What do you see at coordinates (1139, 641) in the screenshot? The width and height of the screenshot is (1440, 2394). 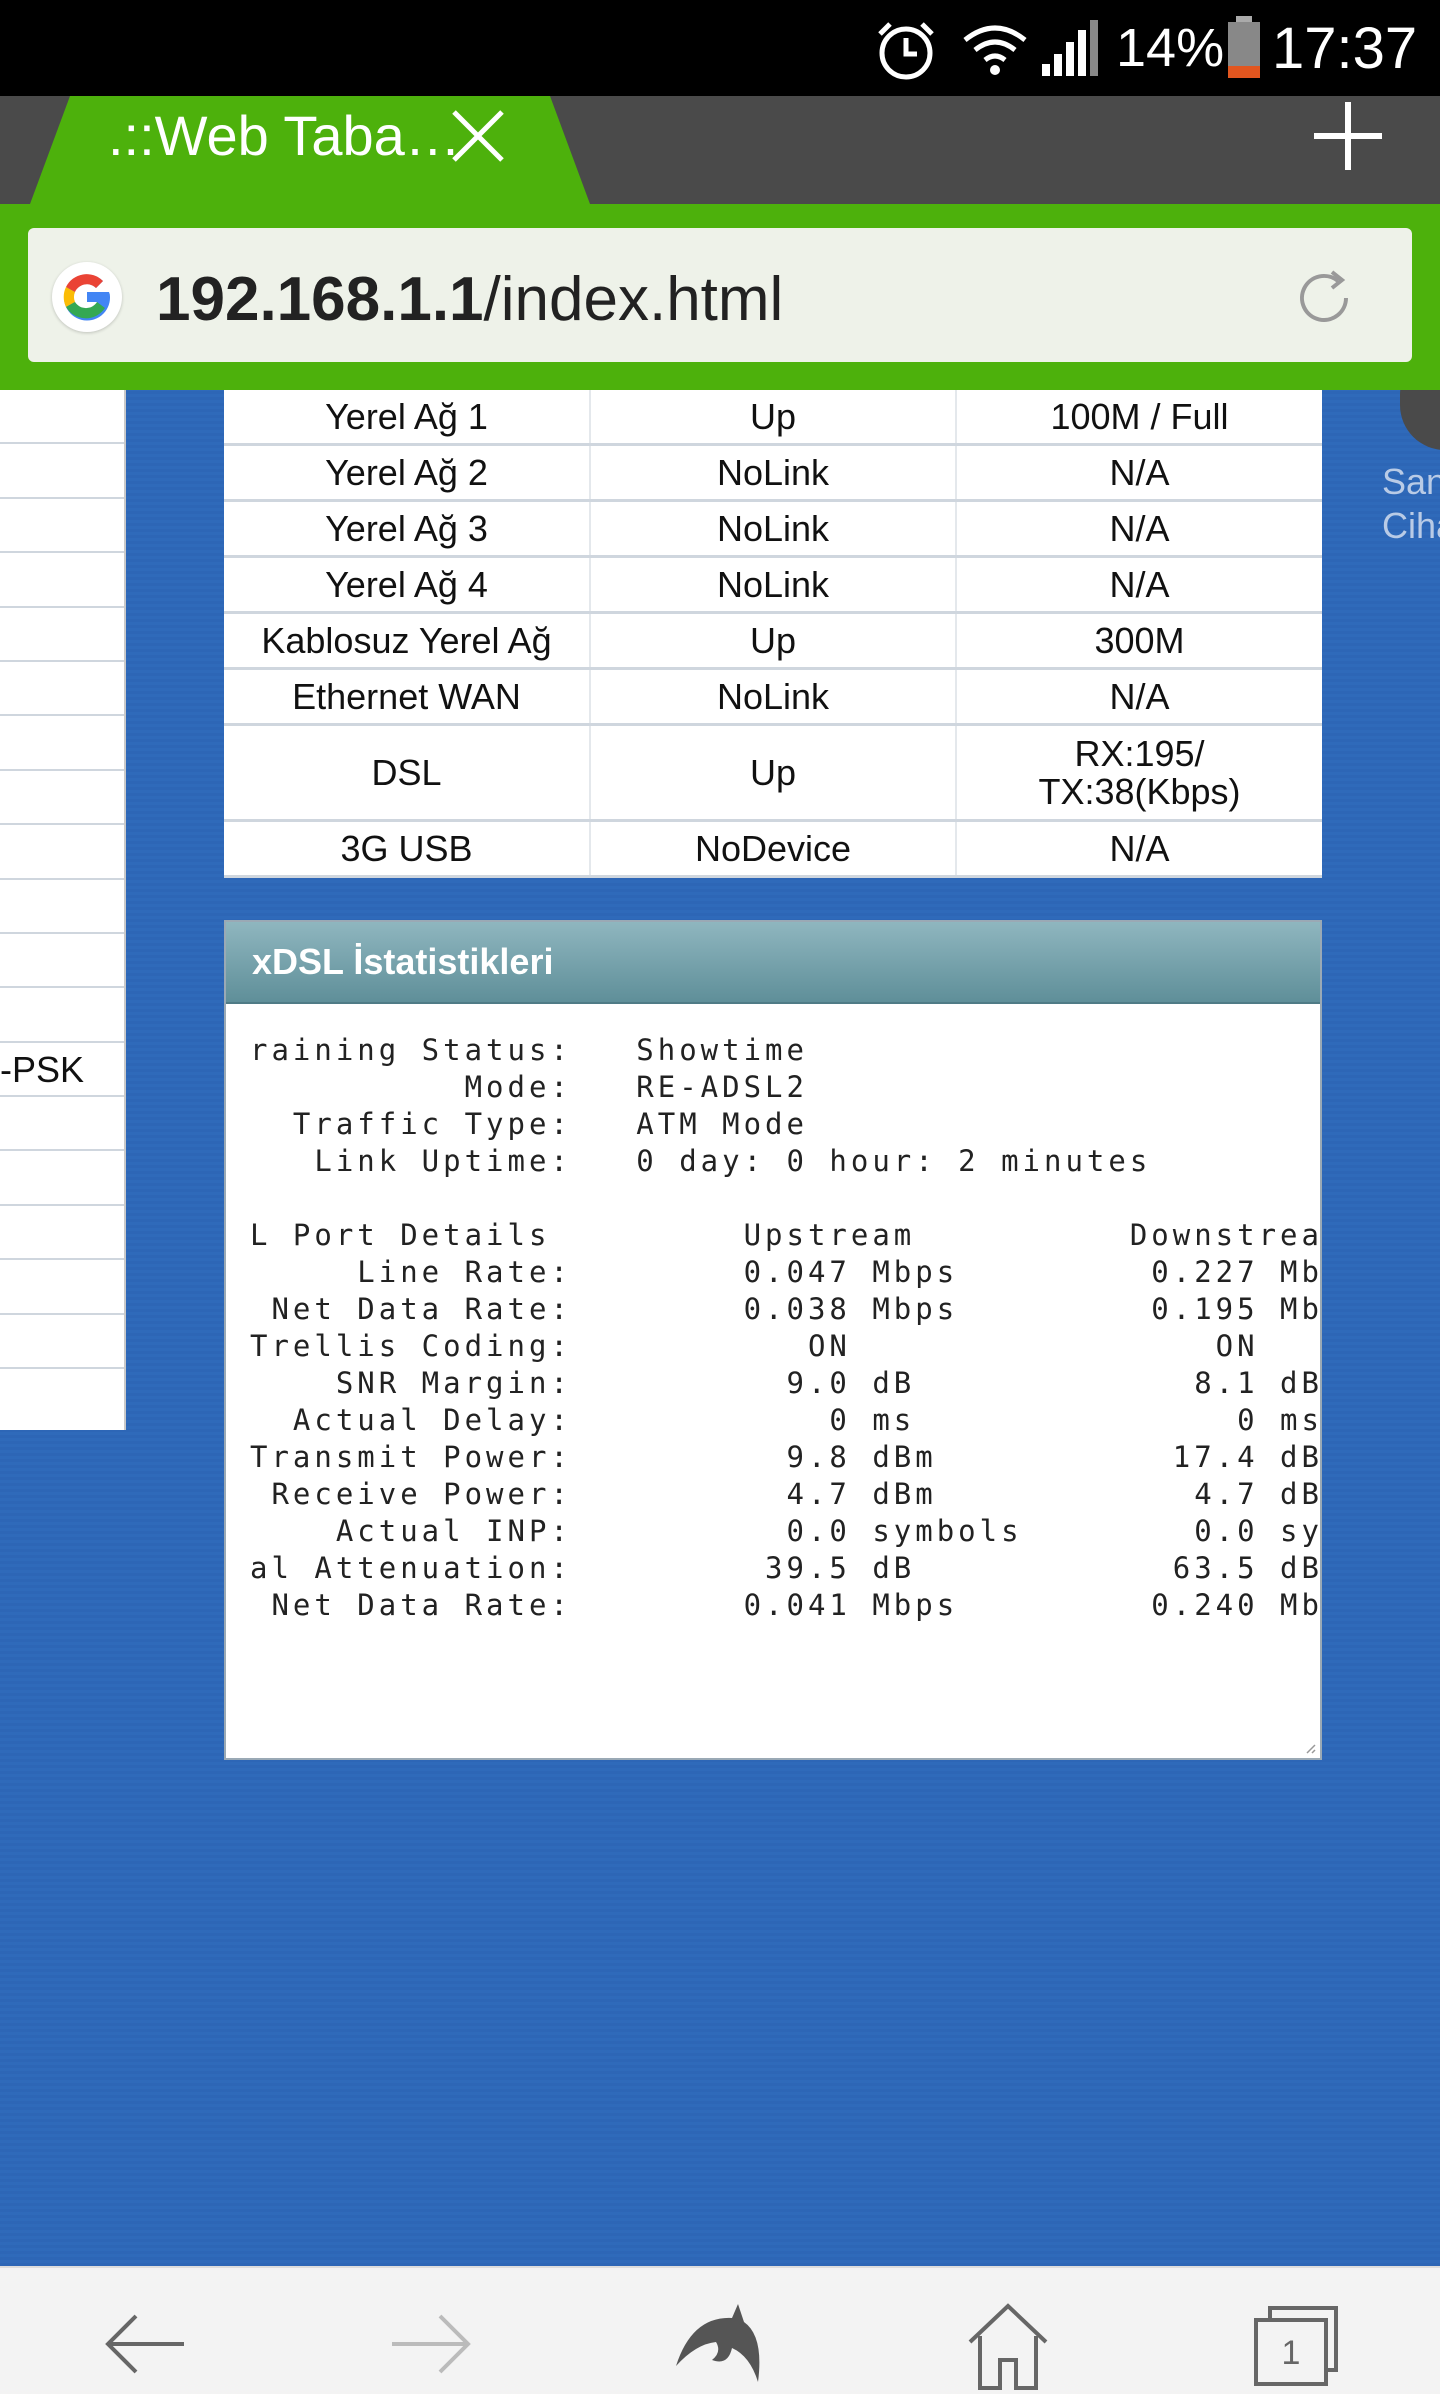 I see `port-rate: 300M` at bounding box center [1139, 641].